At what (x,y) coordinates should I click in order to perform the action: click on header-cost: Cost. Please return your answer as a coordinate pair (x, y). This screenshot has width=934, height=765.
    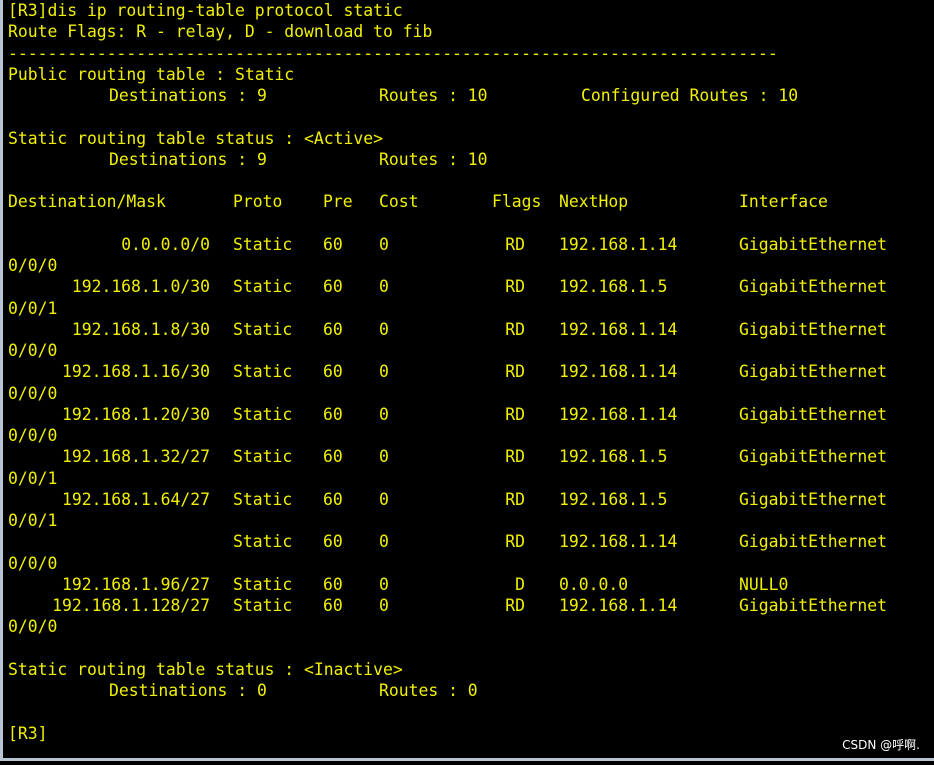
    Looking at the image, I should click on (399, 202).